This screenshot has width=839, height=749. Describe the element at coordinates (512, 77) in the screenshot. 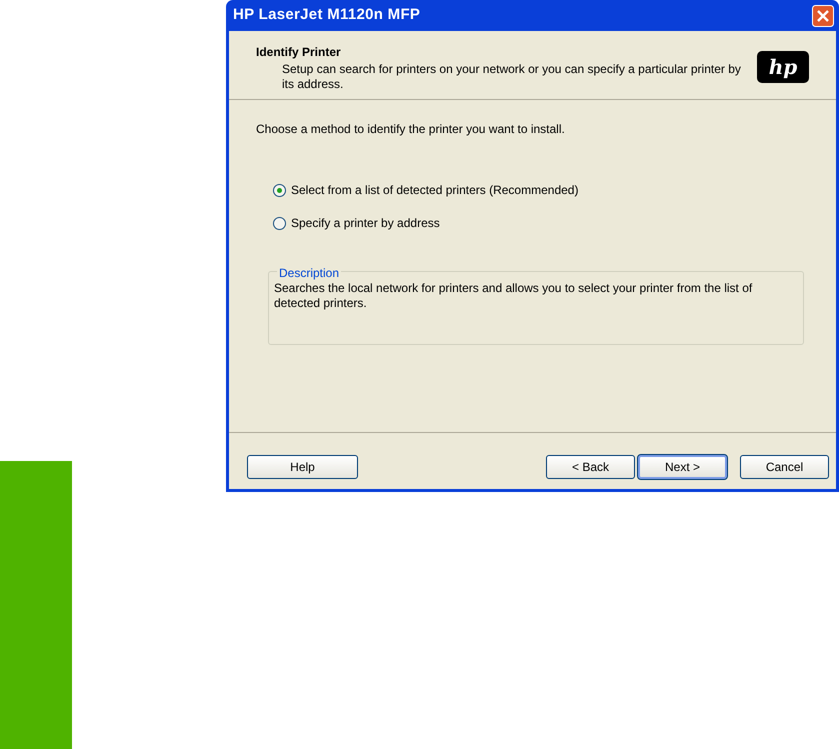

I see `page-subtitle: Setup can search for printers on your network or you can specify a particular printer by its address.` at that location.